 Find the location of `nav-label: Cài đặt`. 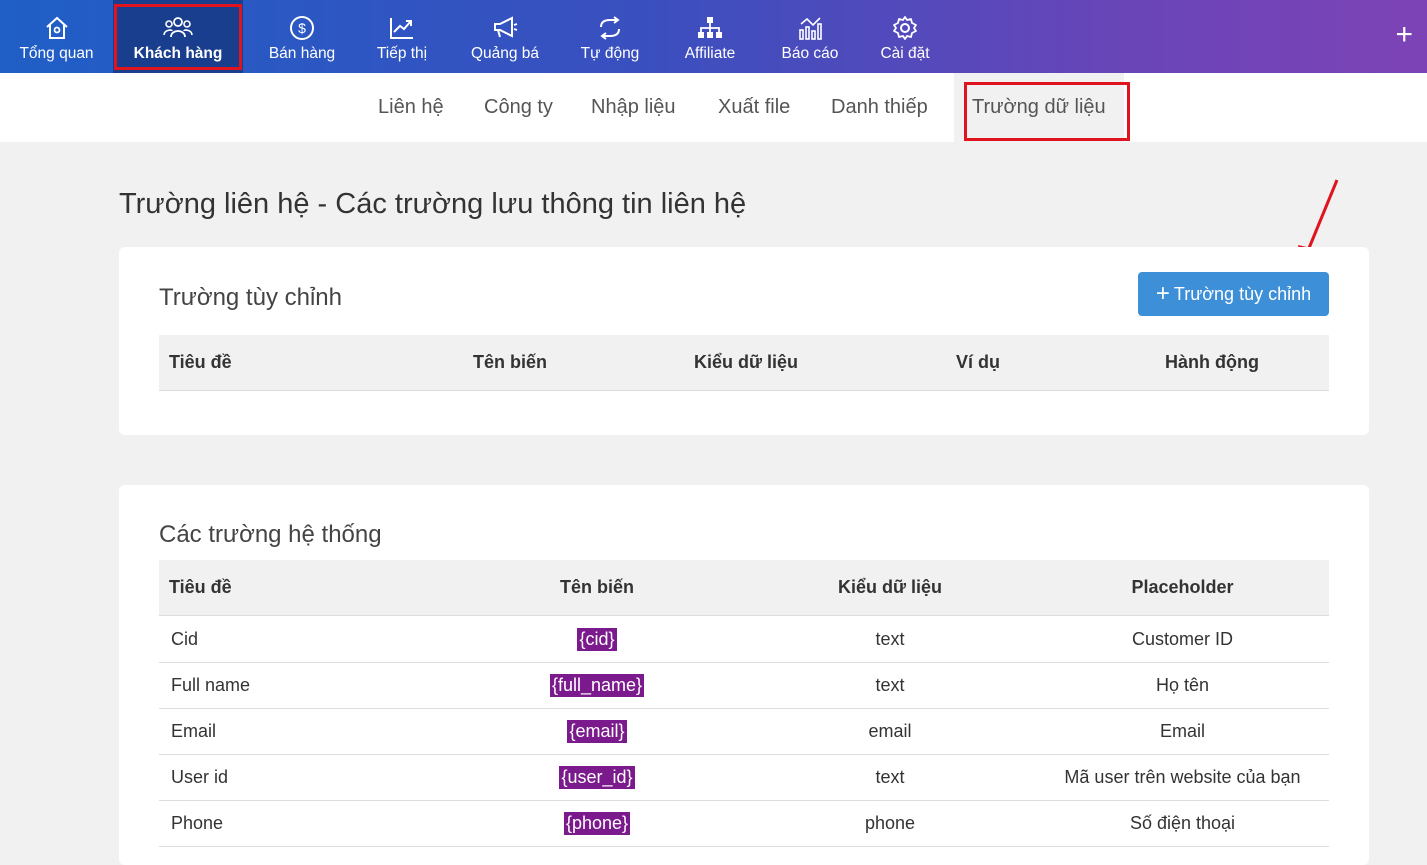

nav-label: Cài đặt is located at coordinates (905, 53).